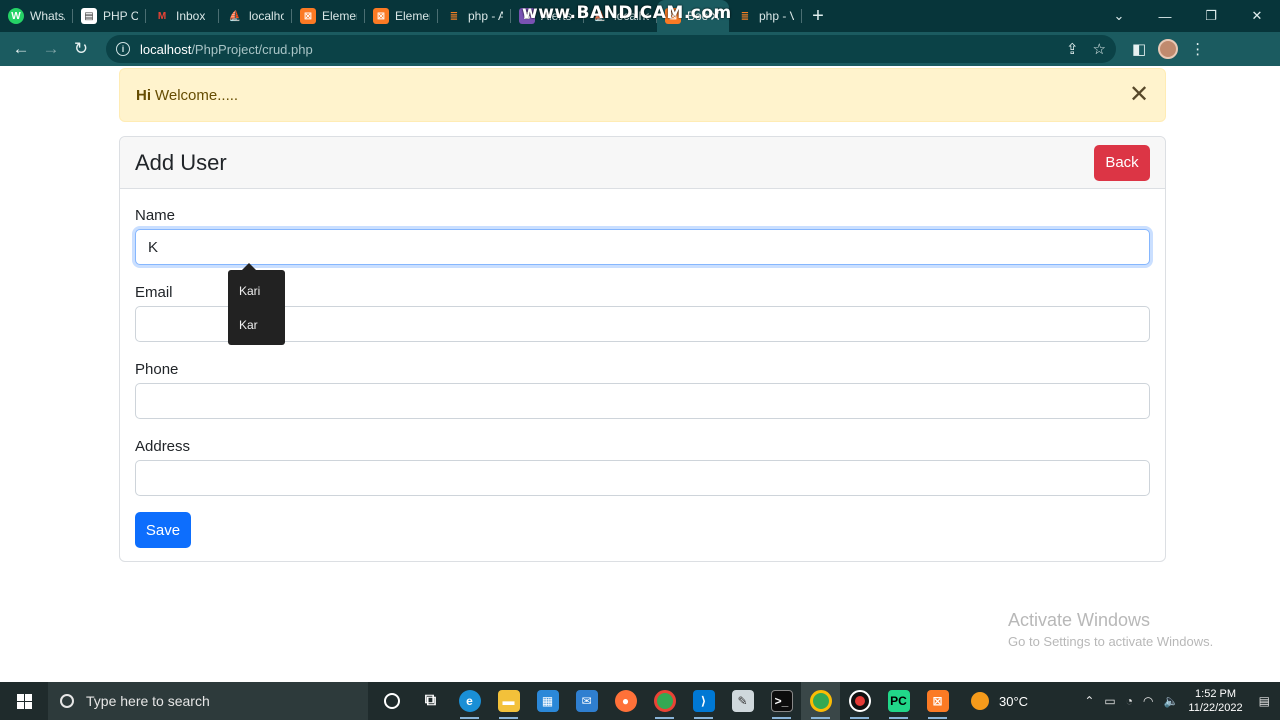  Describe the element at coordinates (166, 49) in the screenshot. I see `url-host: localhost` at that location.